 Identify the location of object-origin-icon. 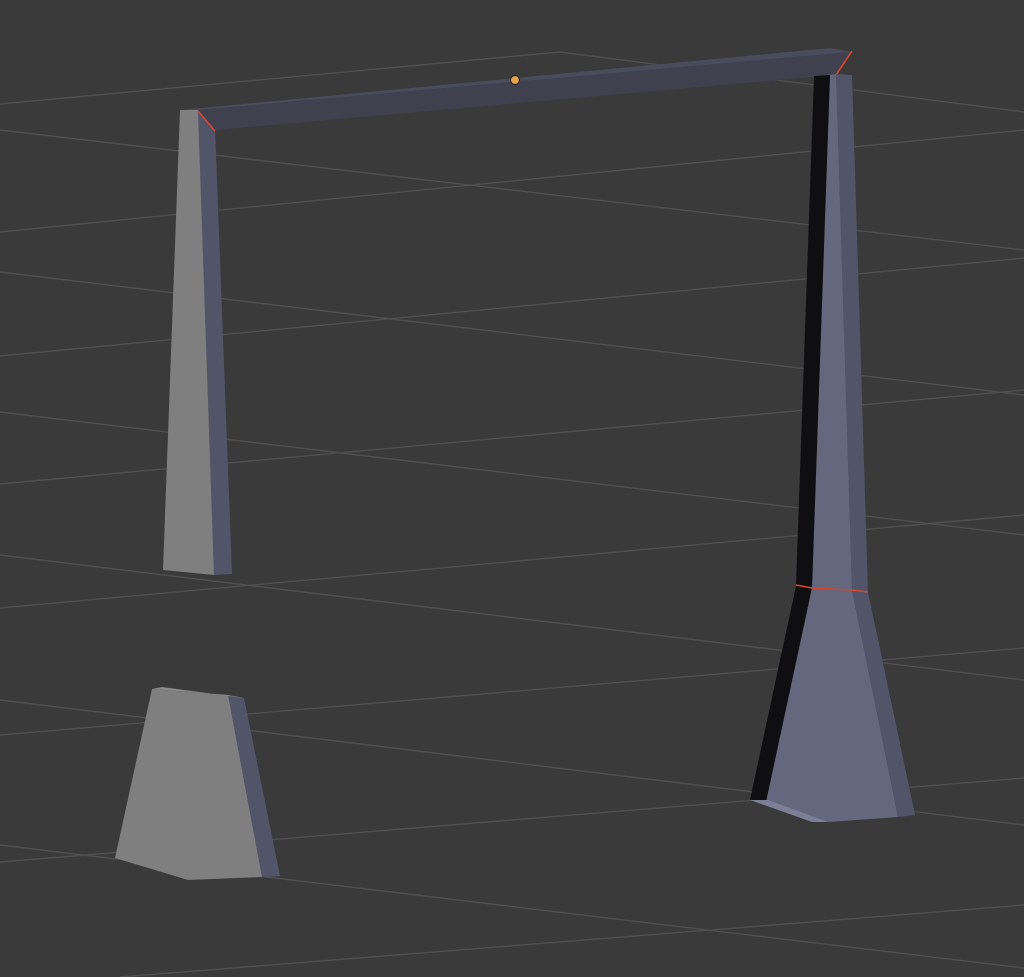
(515, 80).